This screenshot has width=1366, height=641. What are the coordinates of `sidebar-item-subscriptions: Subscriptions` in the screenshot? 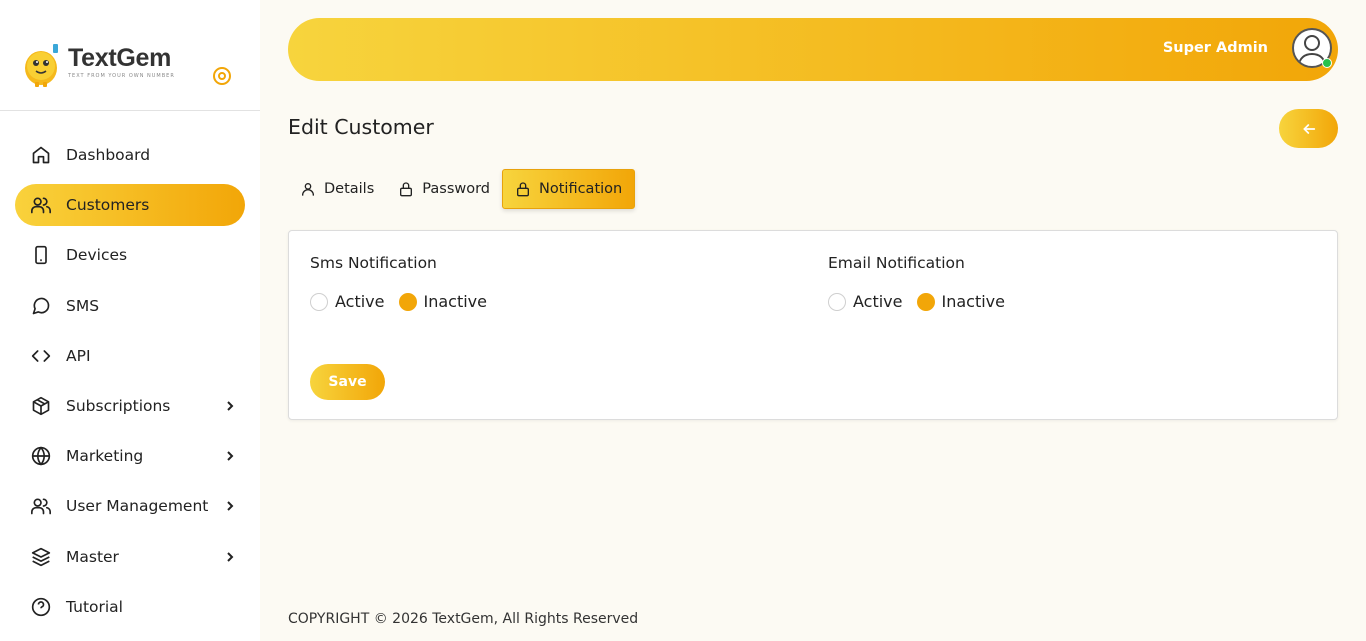 It's located at (130, 406).